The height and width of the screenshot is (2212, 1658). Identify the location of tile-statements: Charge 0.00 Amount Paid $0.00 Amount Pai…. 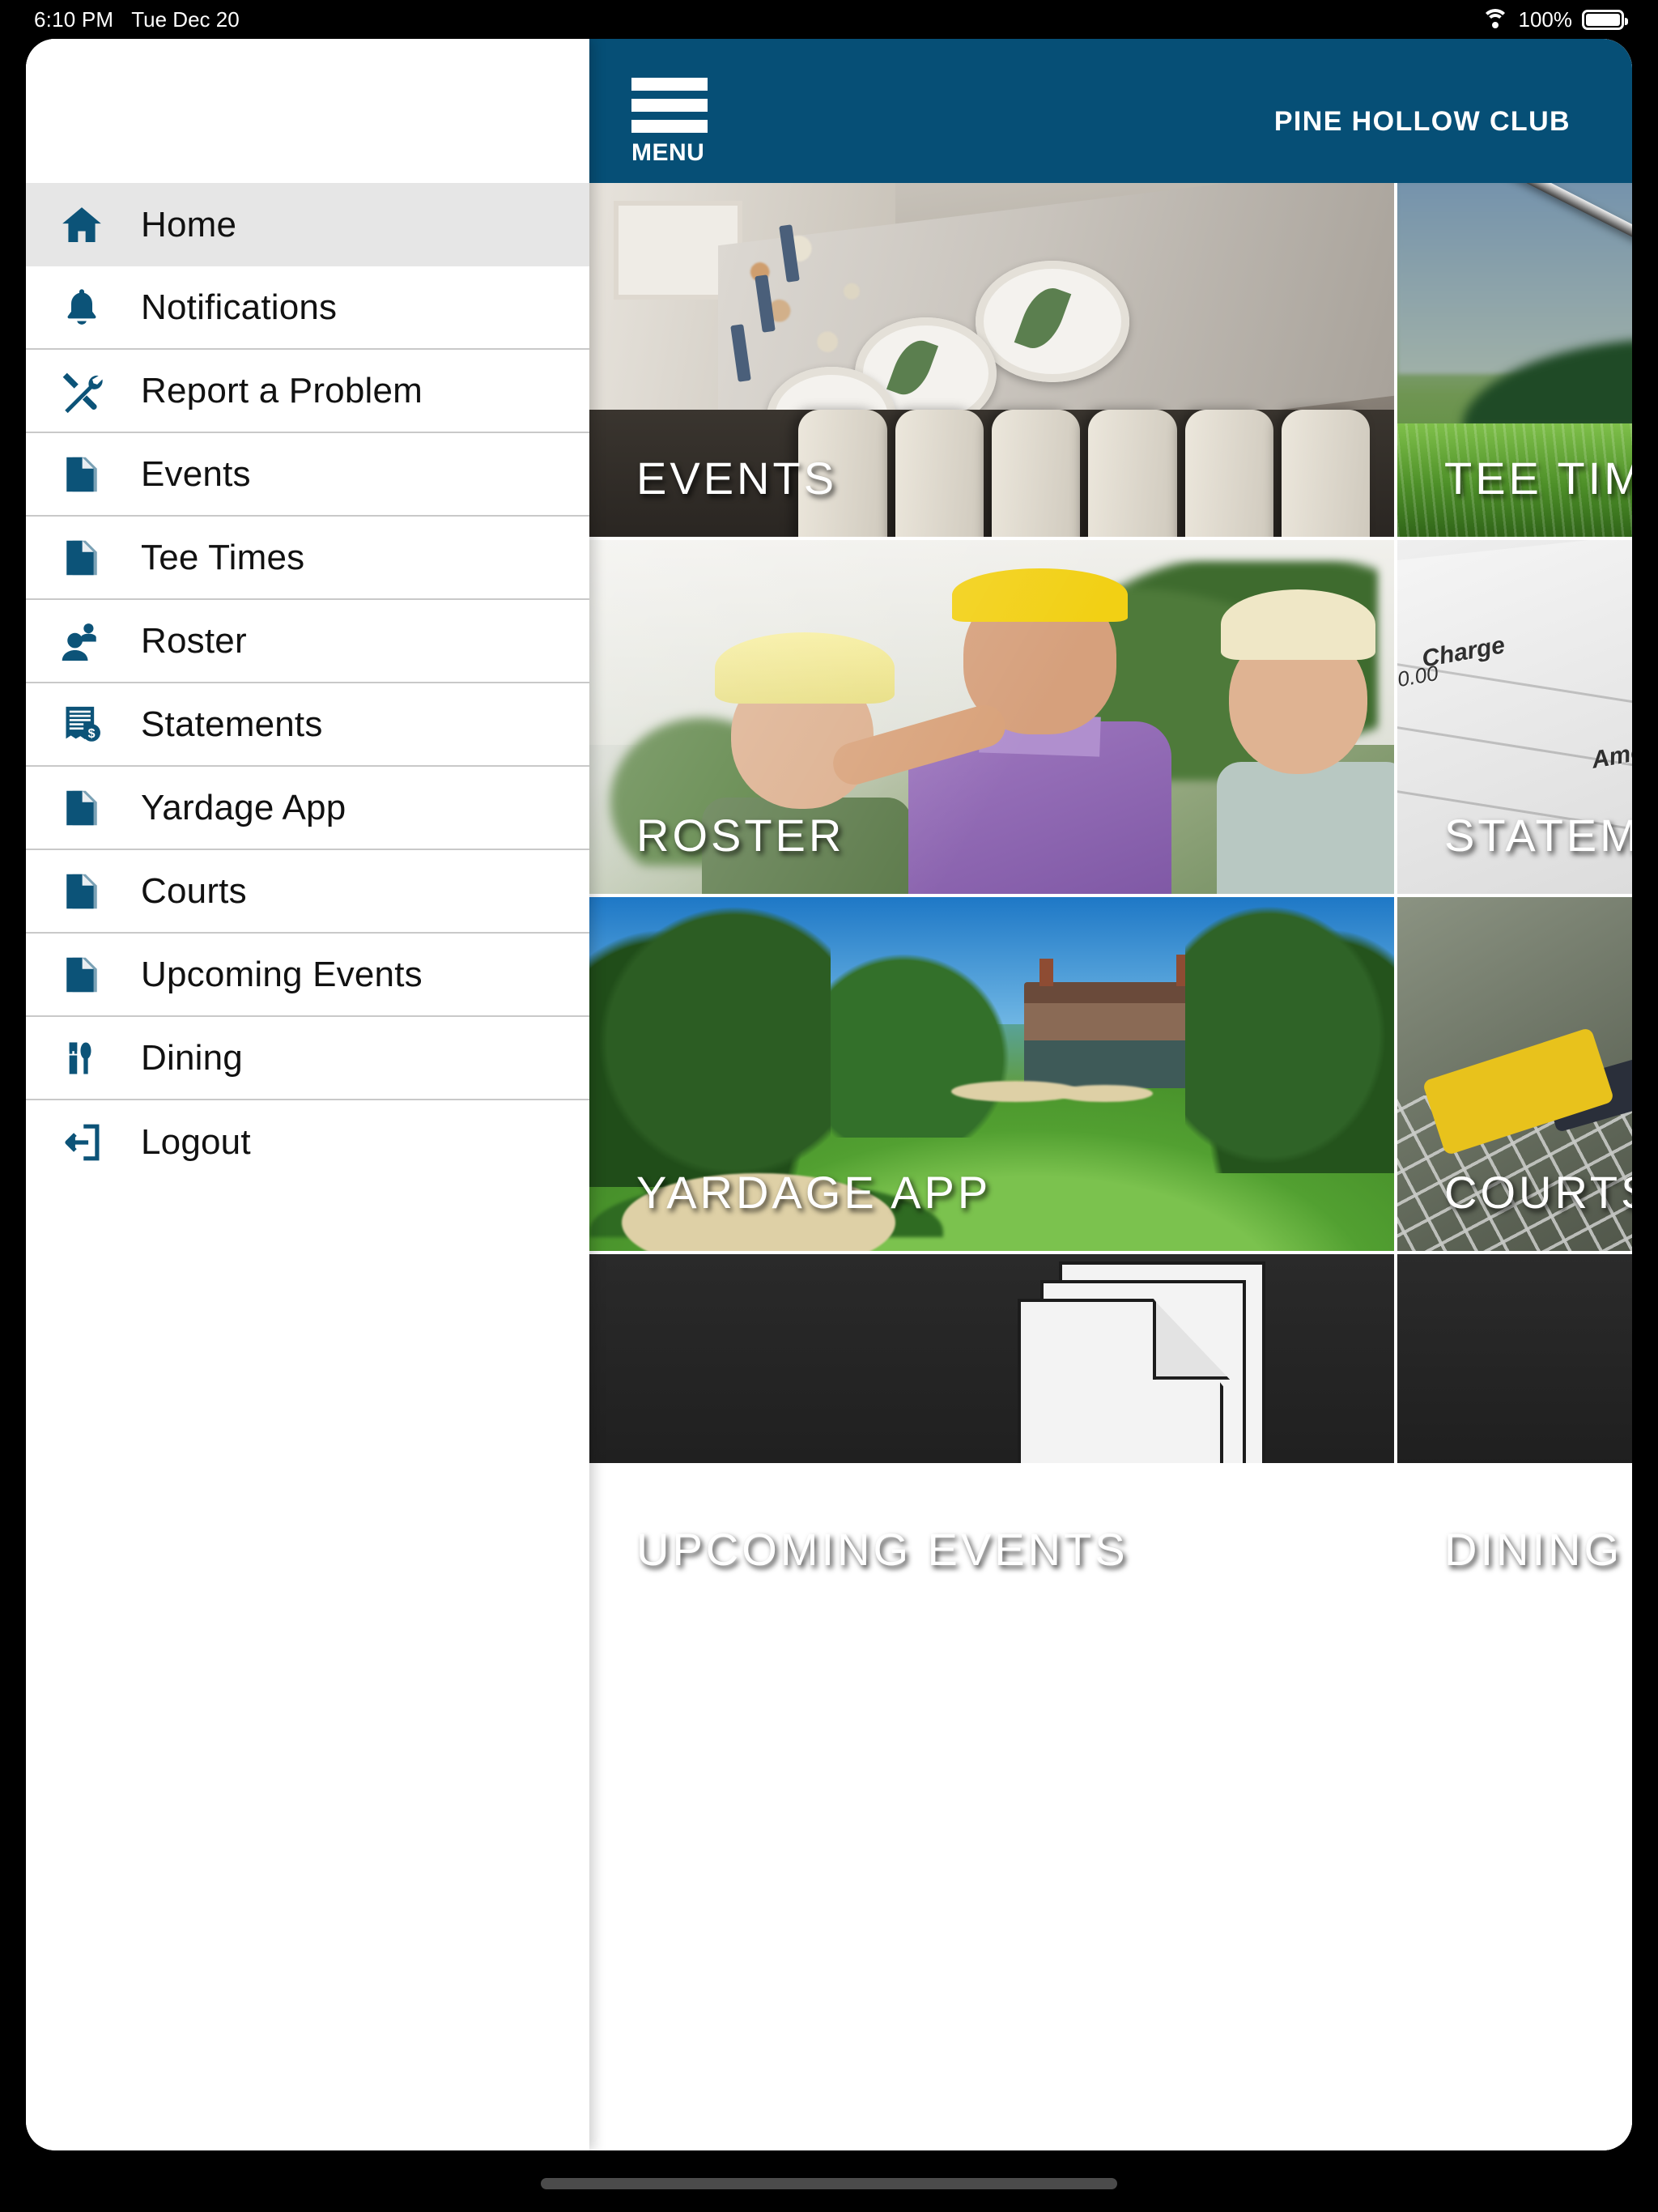
(1514, 717).